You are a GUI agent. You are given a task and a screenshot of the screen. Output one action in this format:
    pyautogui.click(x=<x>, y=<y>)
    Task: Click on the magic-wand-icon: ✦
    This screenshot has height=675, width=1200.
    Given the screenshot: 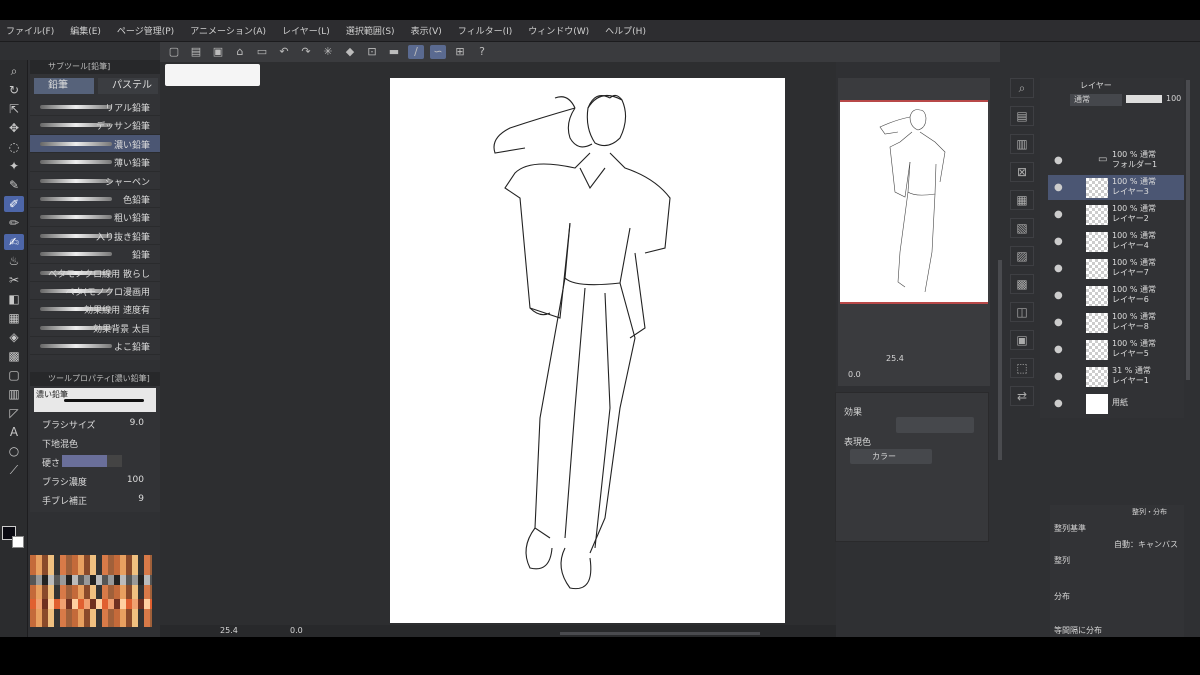 What is the action you would take?
    pyautogui.click(x=14, y=166)
    